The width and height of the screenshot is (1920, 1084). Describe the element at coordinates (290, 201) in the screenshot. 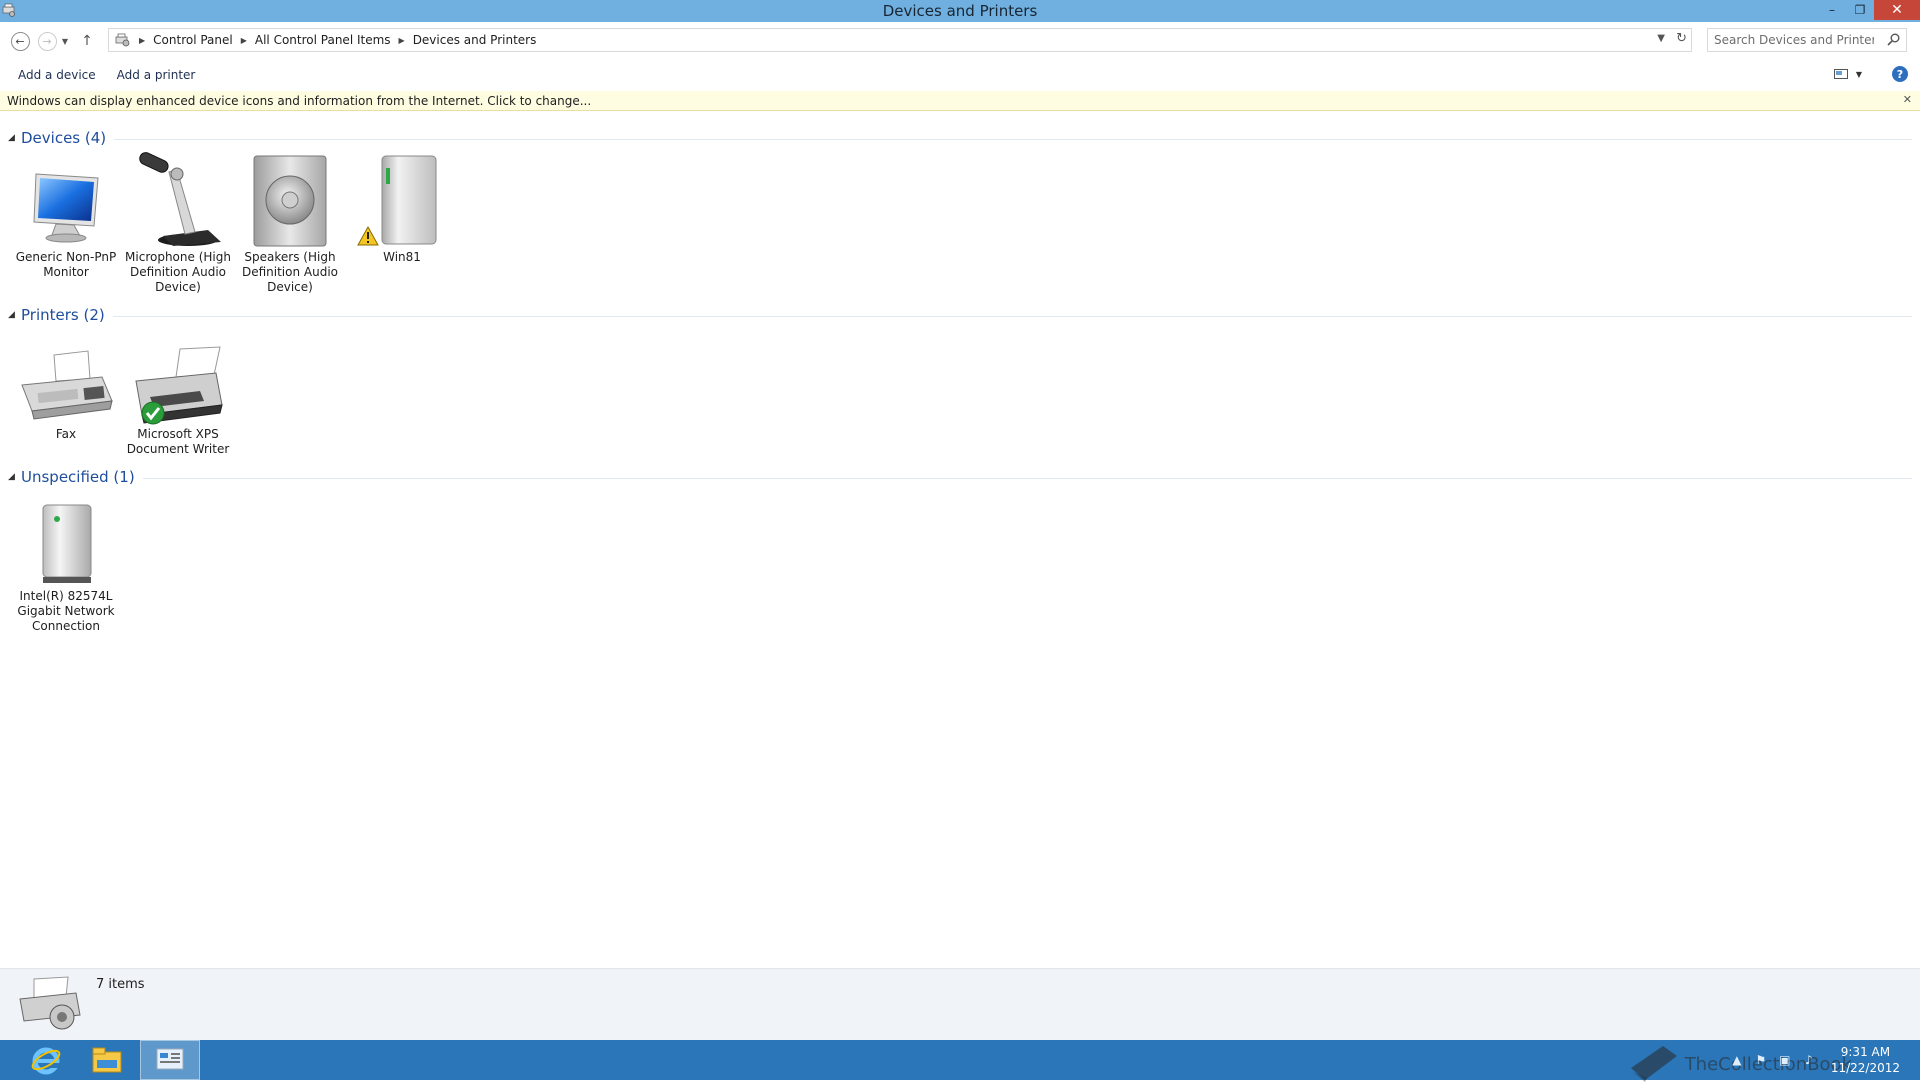

I see `speaker-icon` at that location.